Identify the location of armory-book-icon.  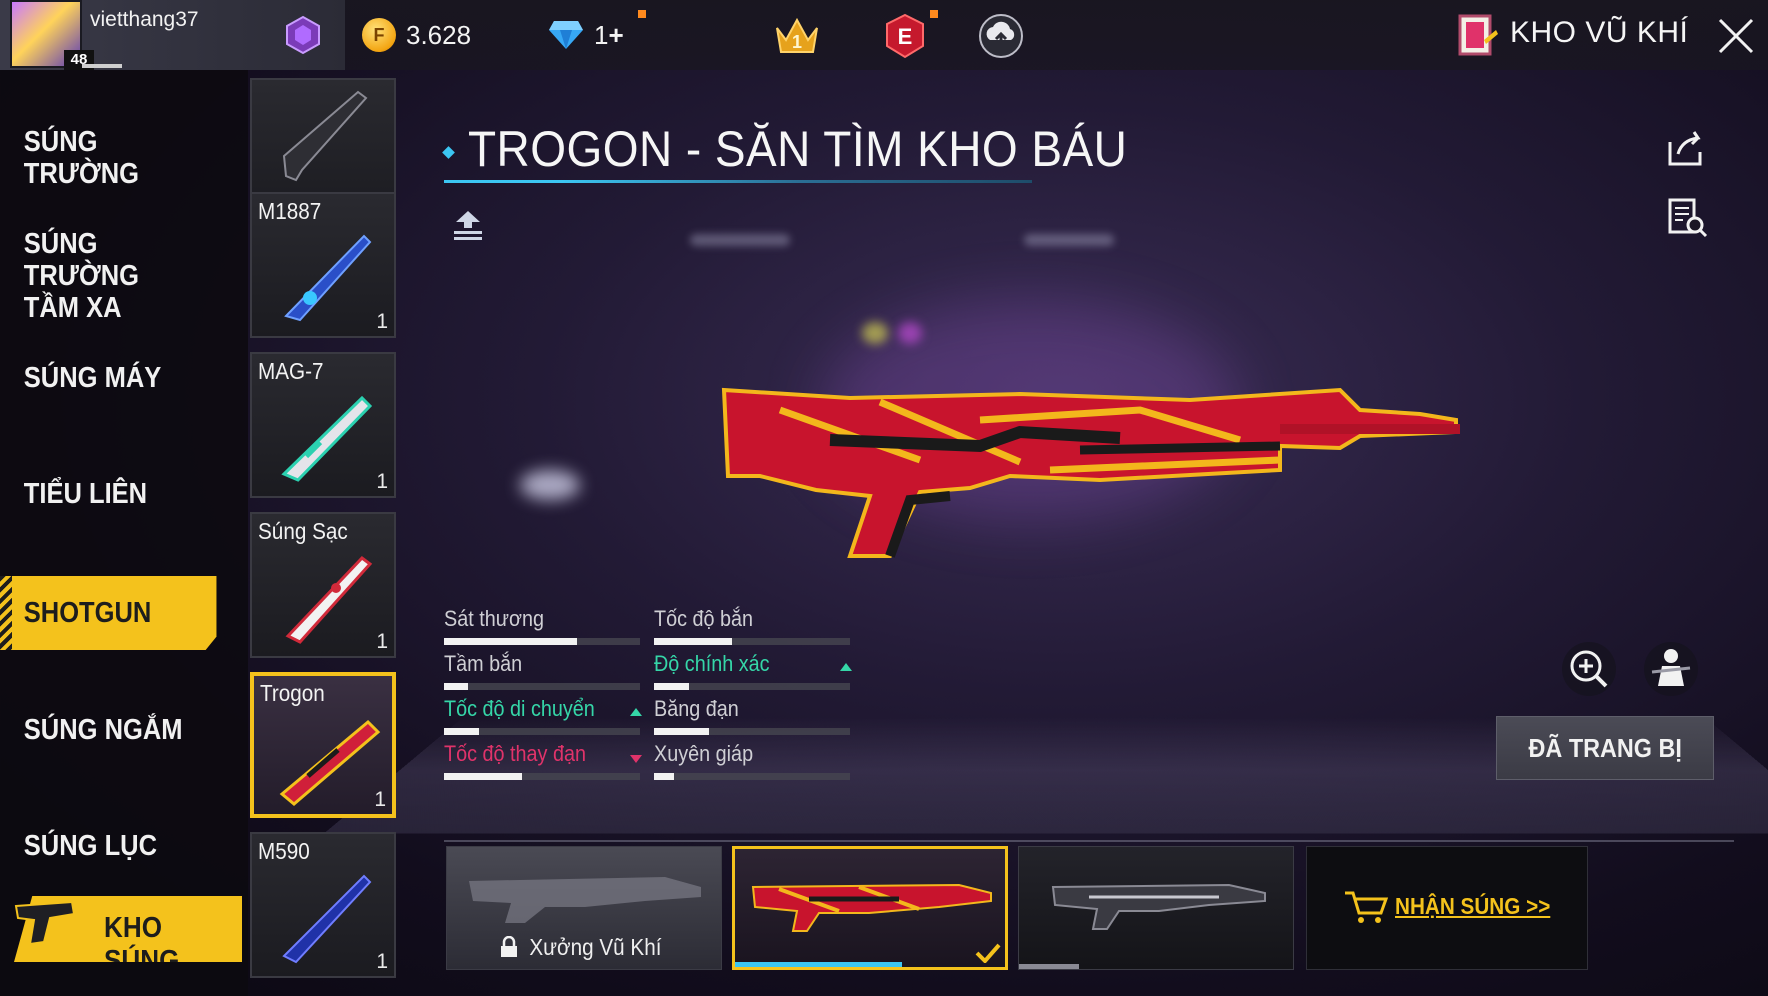
(1478, 35).